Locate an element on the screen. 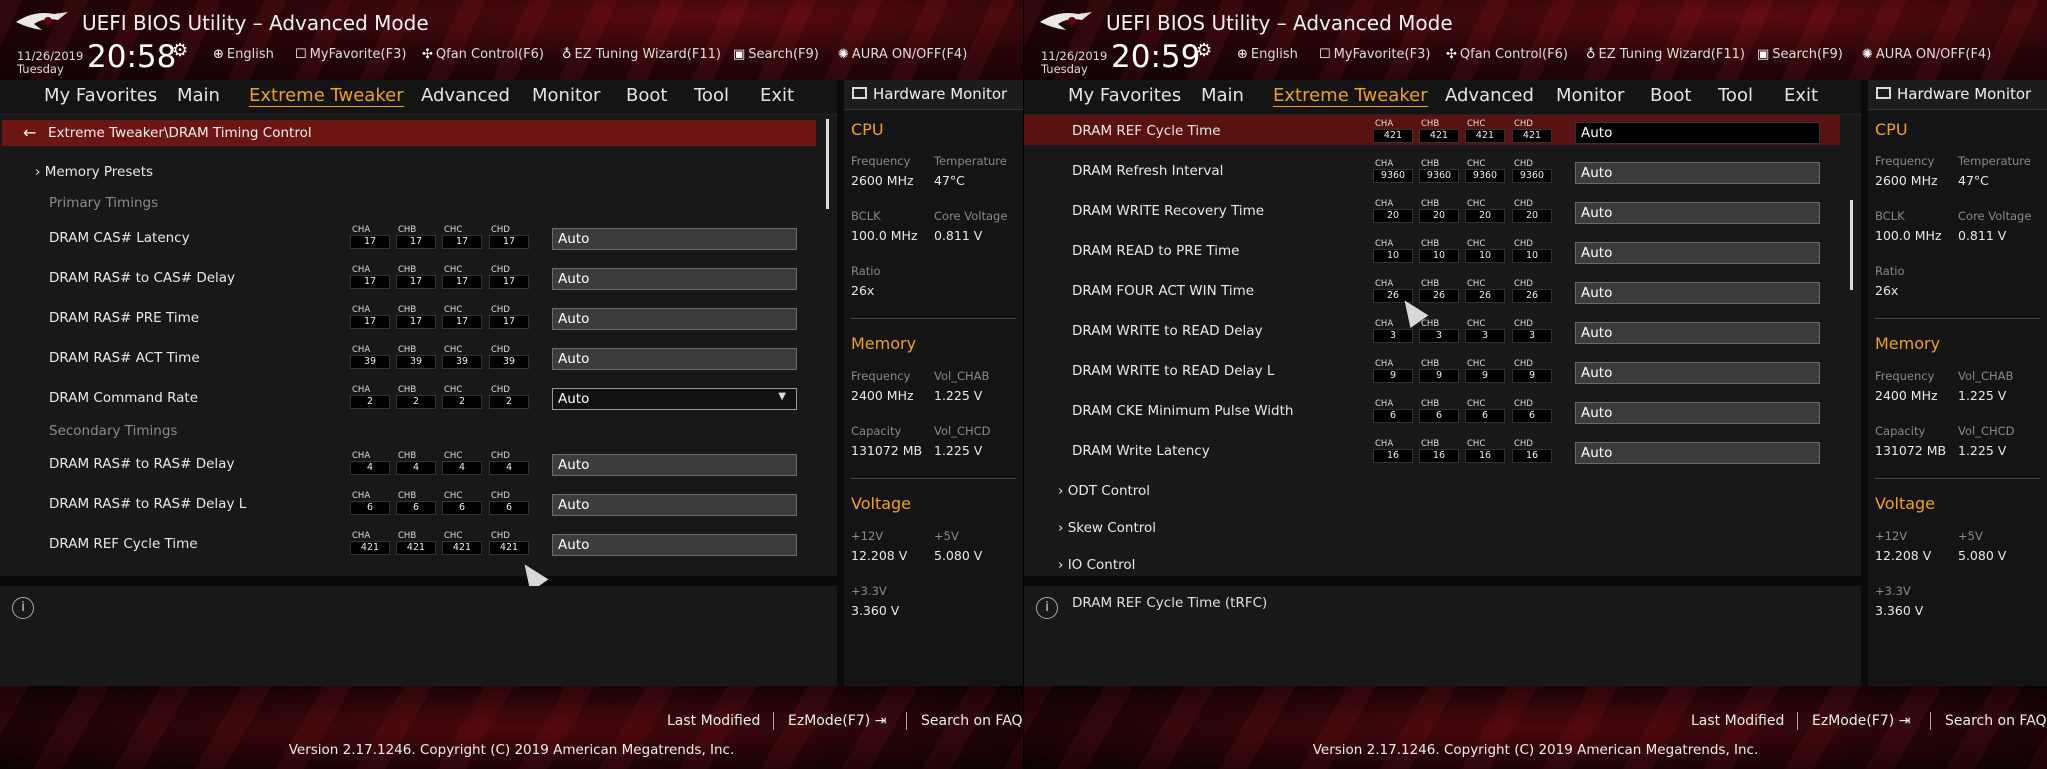 The width and height of the screenshot is (2047, 769). info-icon: i is located at coordinates (1047, 608).